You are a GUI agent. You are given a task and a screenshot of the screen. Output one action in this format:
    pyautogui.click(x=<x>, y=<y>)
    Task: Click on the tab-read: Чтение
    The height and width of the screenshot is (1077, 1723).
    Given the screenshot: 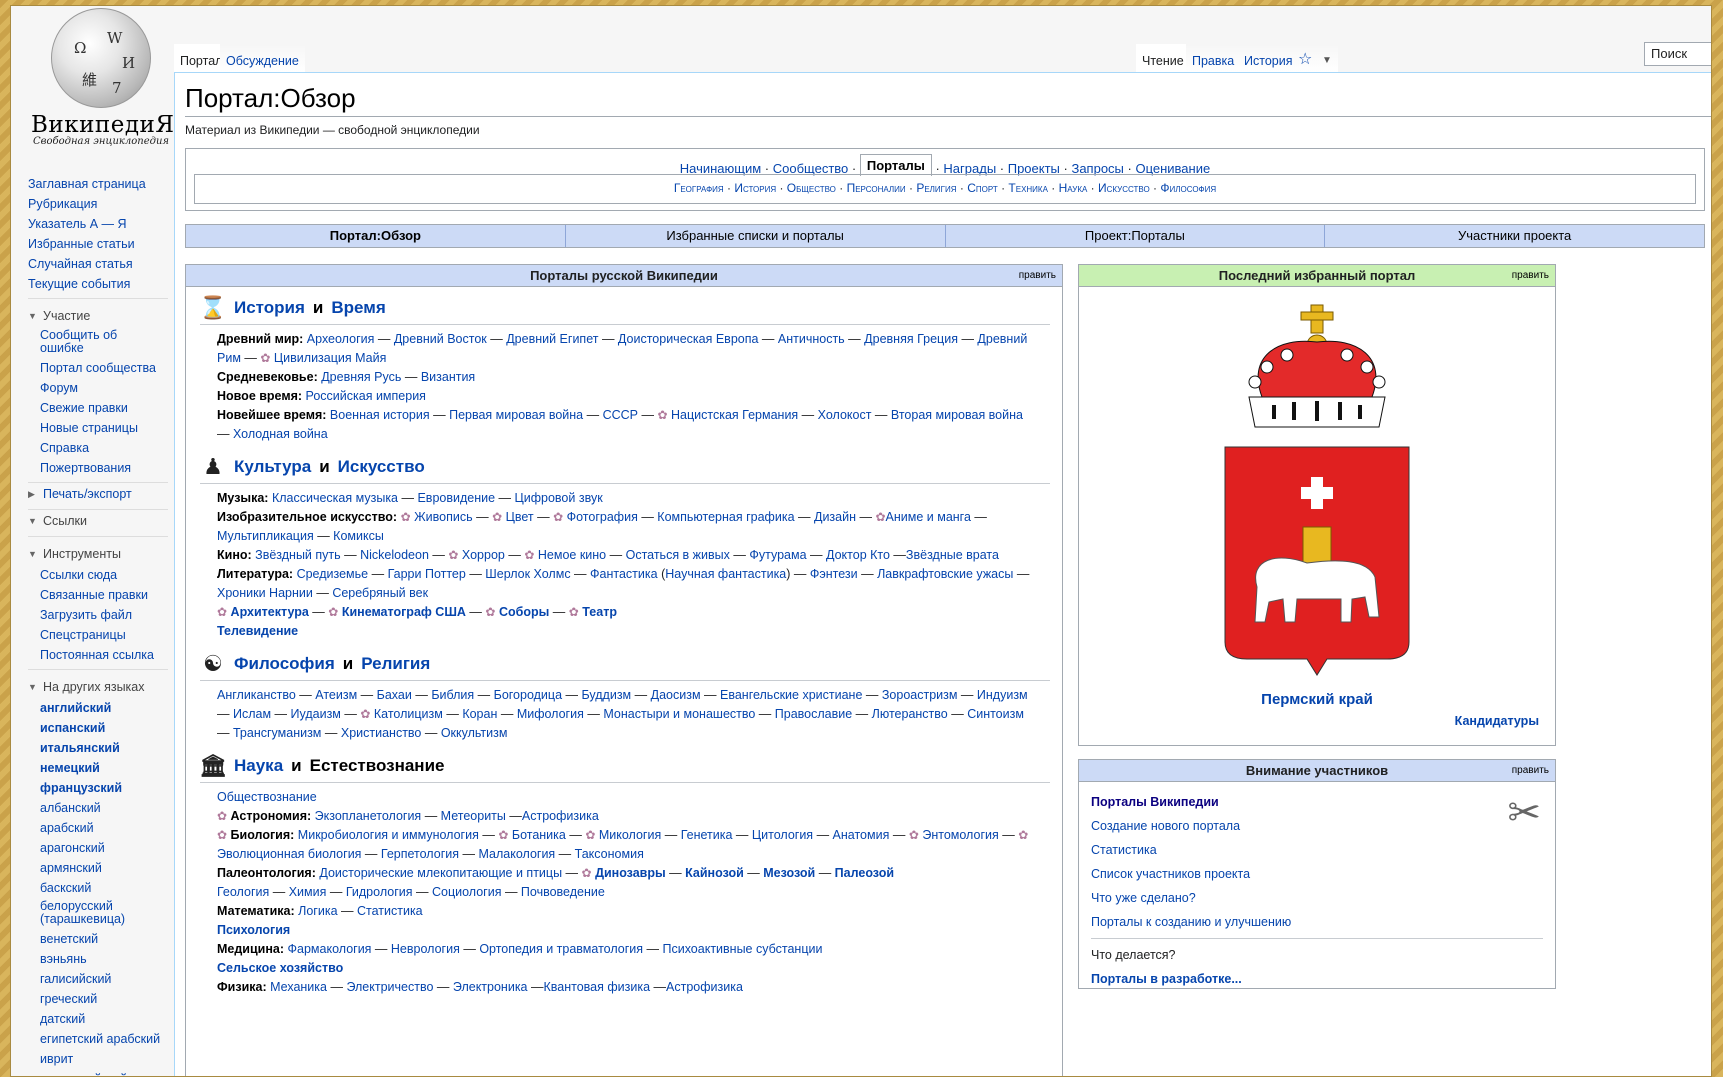 What is the action you would take?
    pyautogui.click(x=1163, y=58)
    